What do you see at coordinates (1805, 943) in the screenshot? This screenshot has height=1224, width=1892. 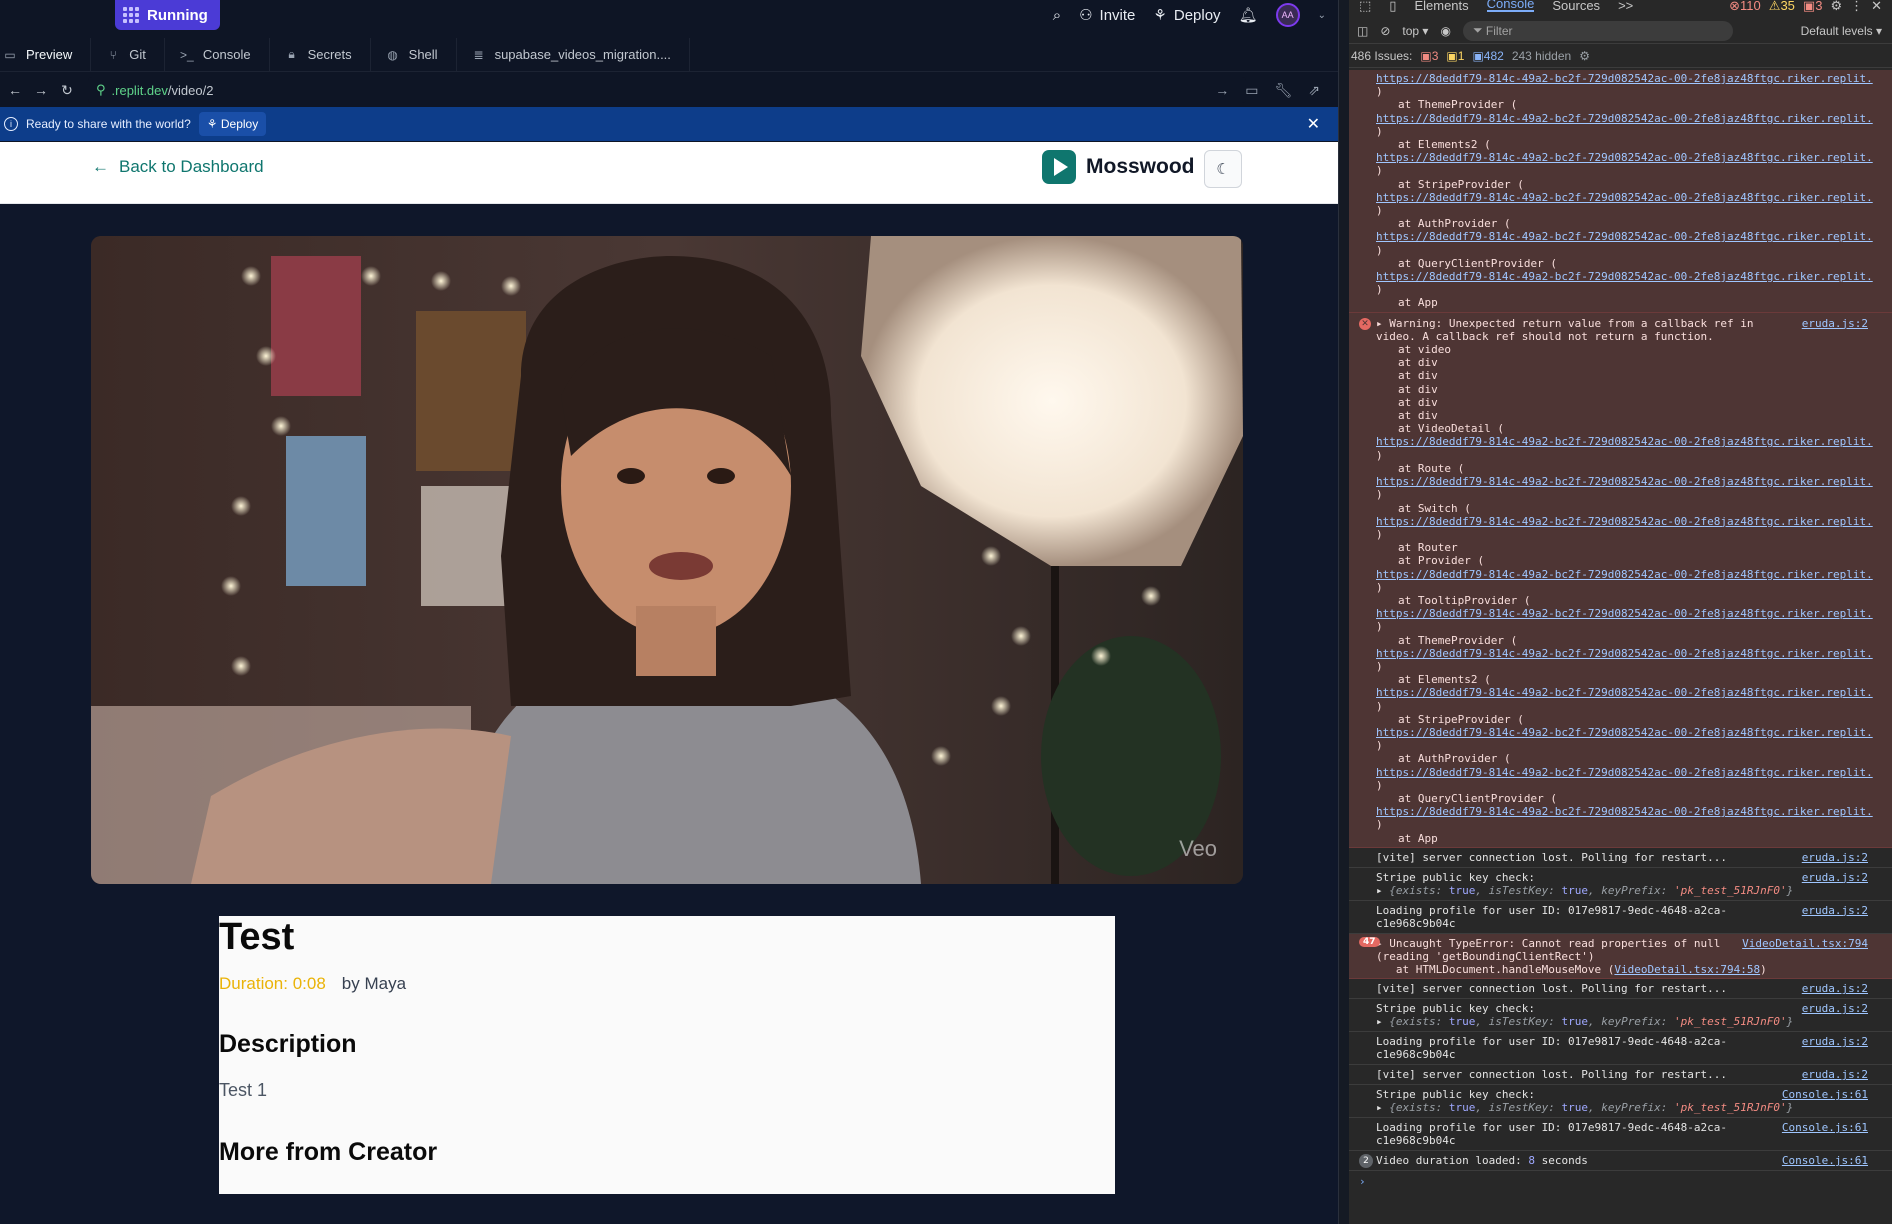 I see `source-link: VideoDetail.tsx:794` at bounding box center [1805, 943].